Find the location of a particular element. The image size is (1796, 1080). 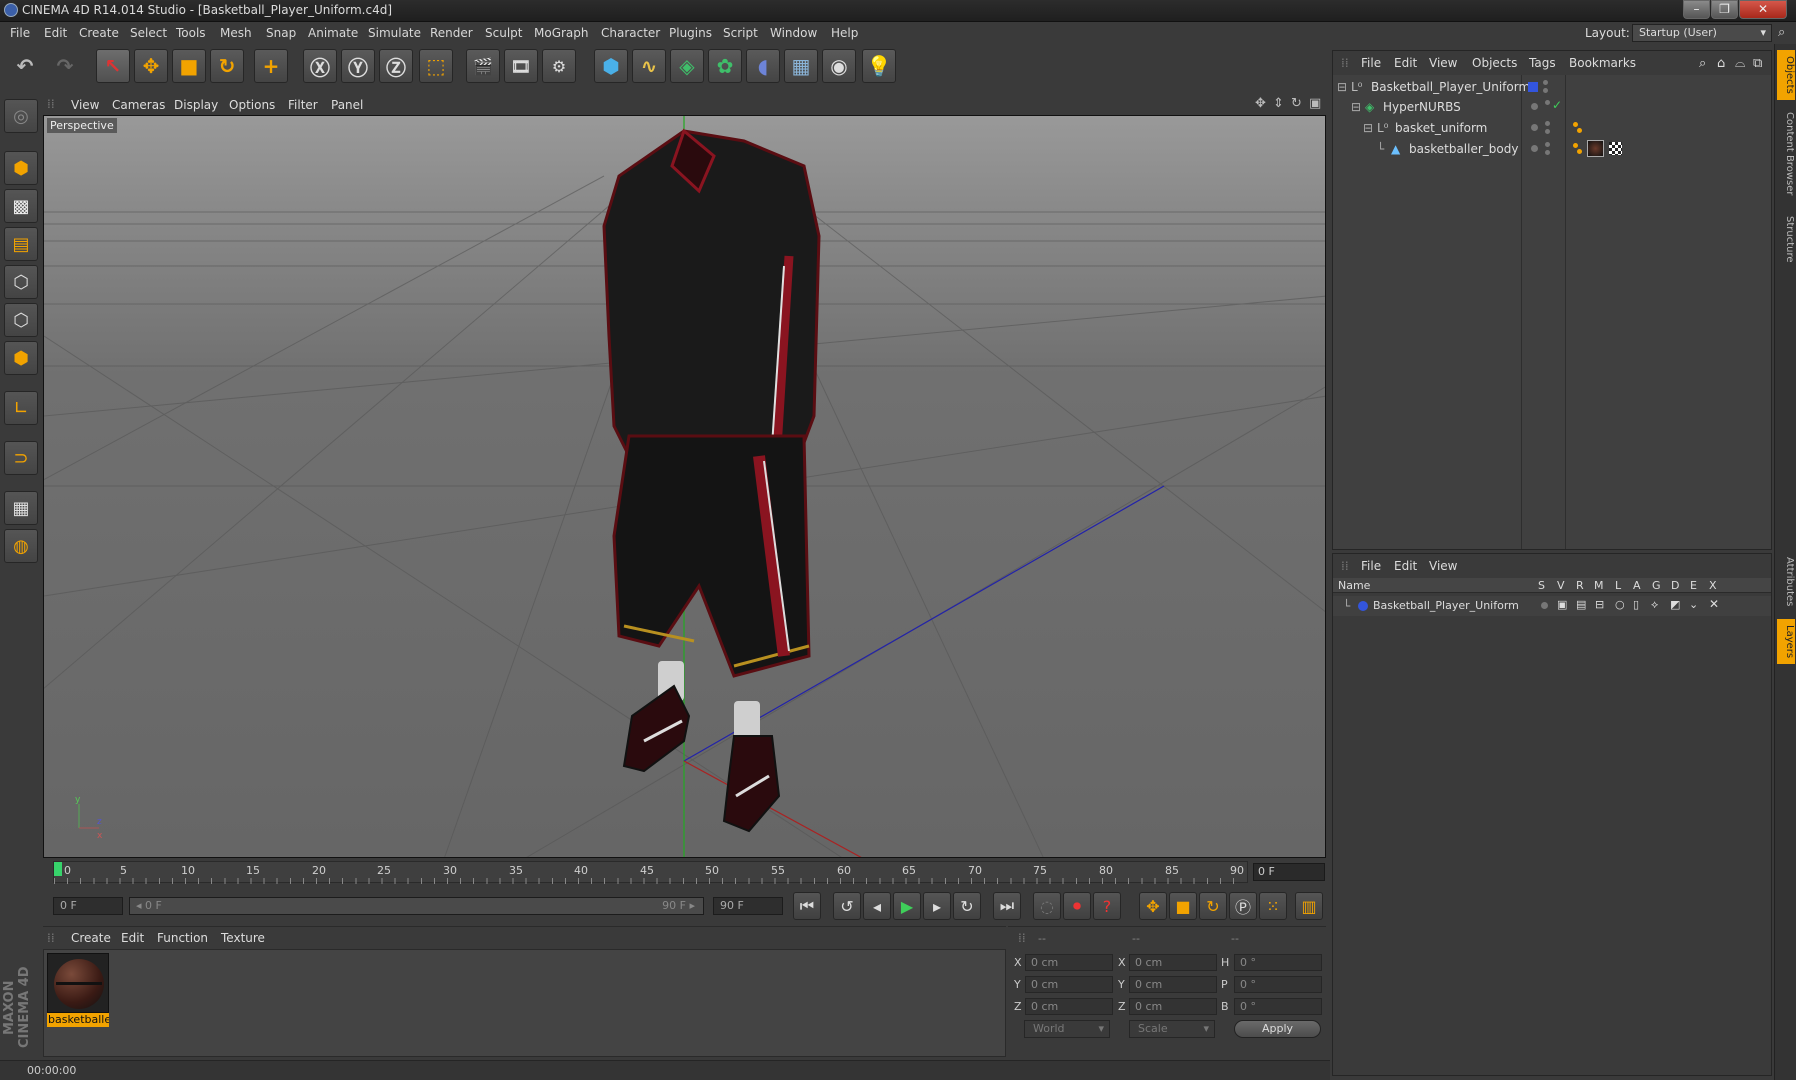

tab-attributes: Attributes is located at coordinates (1786, 581).